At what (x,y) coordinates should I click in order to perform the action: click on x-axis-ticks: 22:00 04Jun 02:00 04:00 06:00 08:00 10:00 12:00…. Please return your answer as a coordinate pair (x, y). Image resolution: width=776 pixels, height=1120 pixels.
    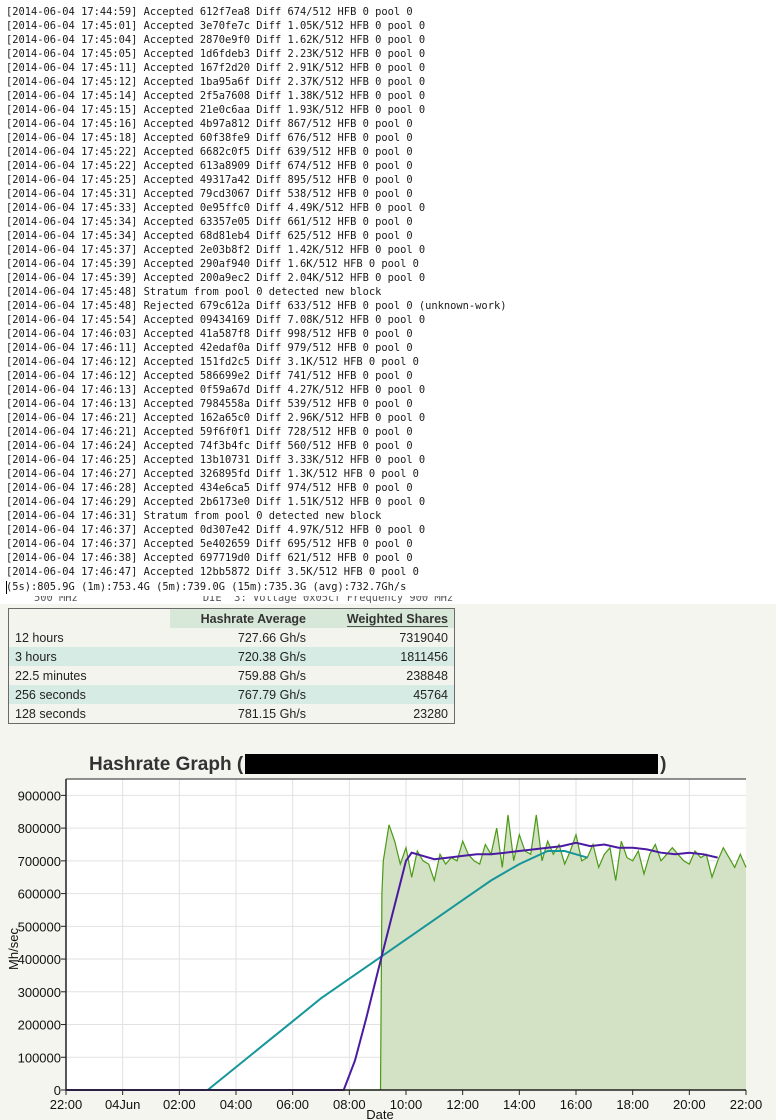
    Looking at the image, I should click on (406, 1101).